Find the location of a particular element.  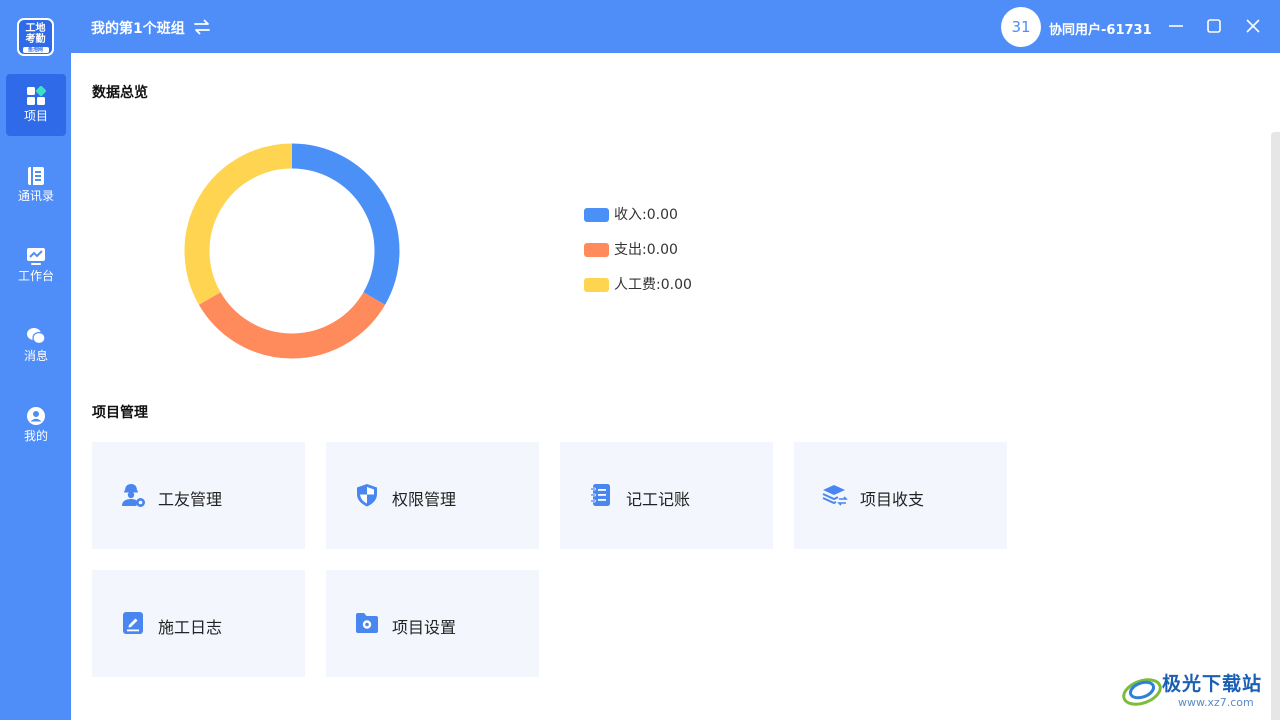

card-worker-management: 工友管理 is located at coordinates (198, 495).